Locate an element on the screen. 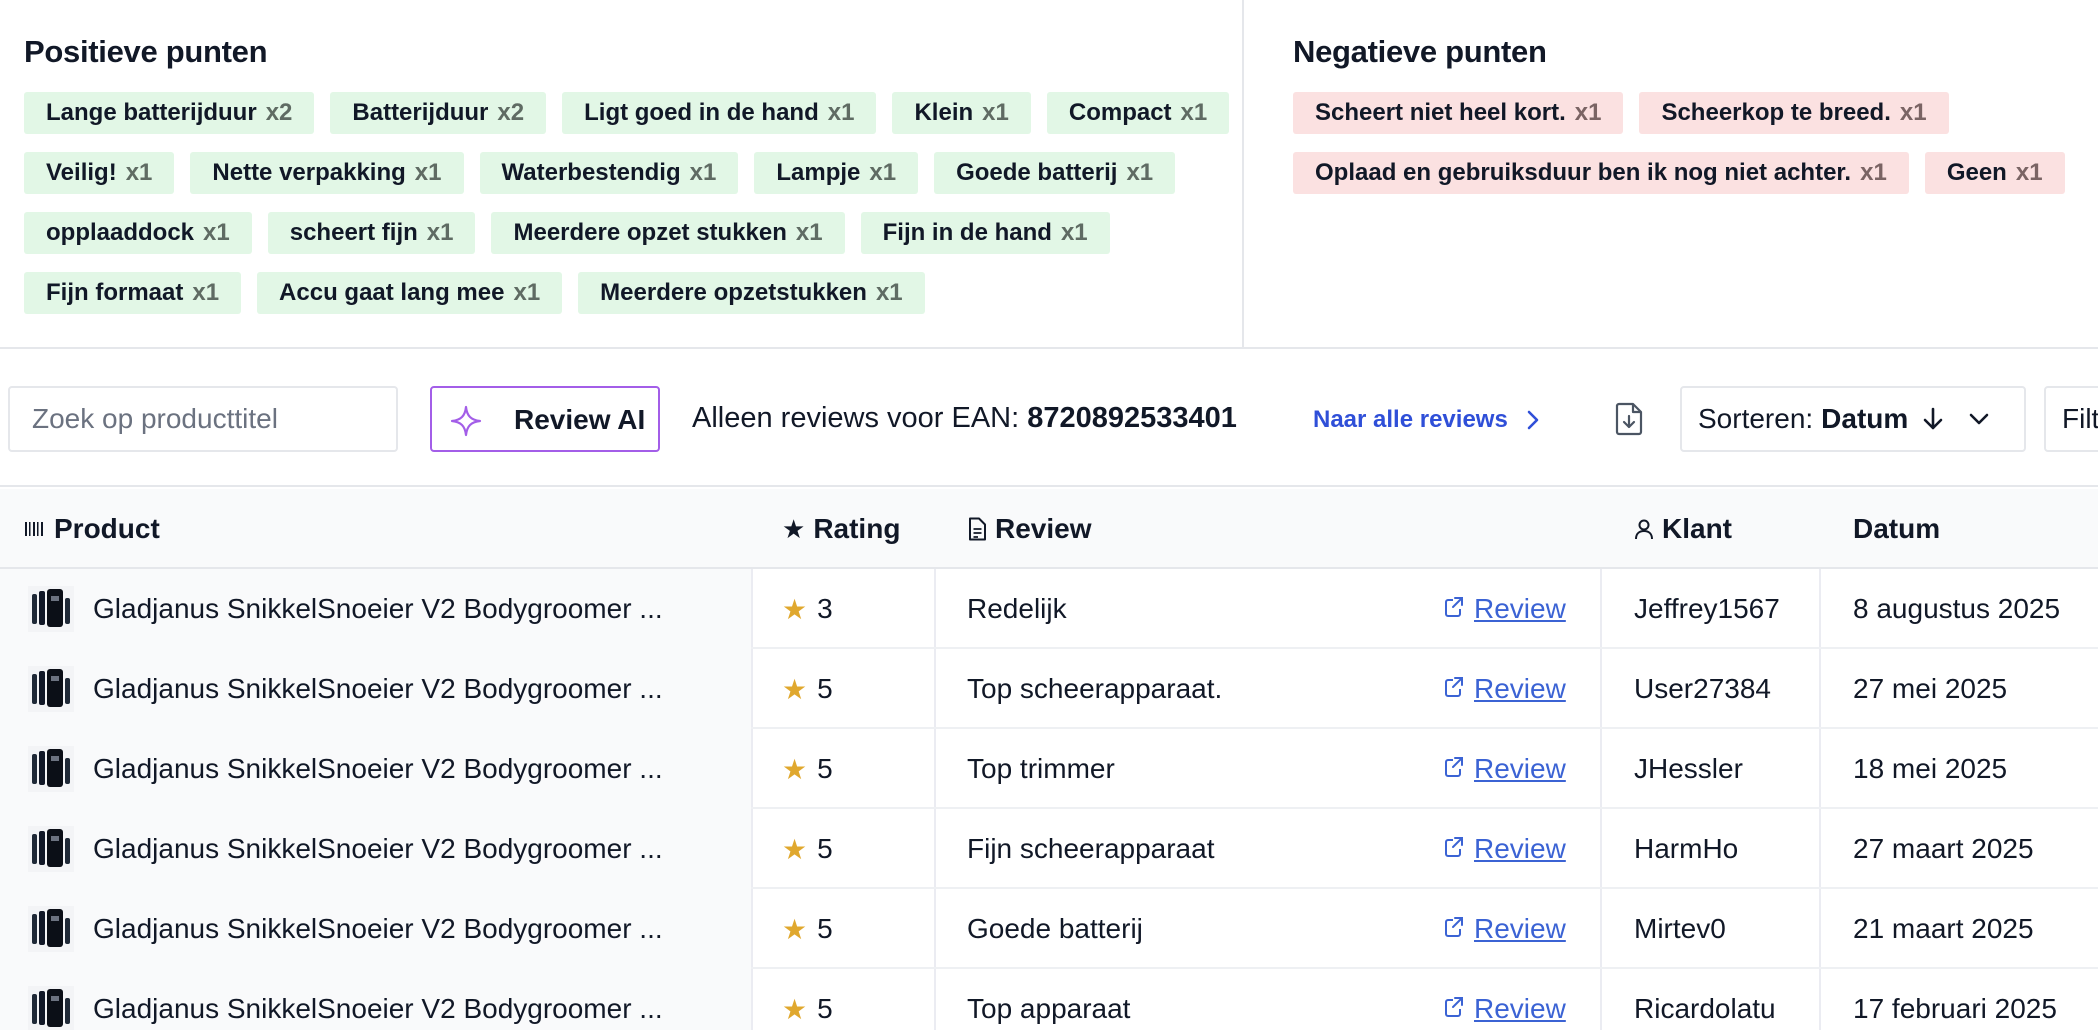 This screenshot has width=2098, height=1030. positive-point-chip: Nette verpakking x1 is located at coordinates (327, 173).